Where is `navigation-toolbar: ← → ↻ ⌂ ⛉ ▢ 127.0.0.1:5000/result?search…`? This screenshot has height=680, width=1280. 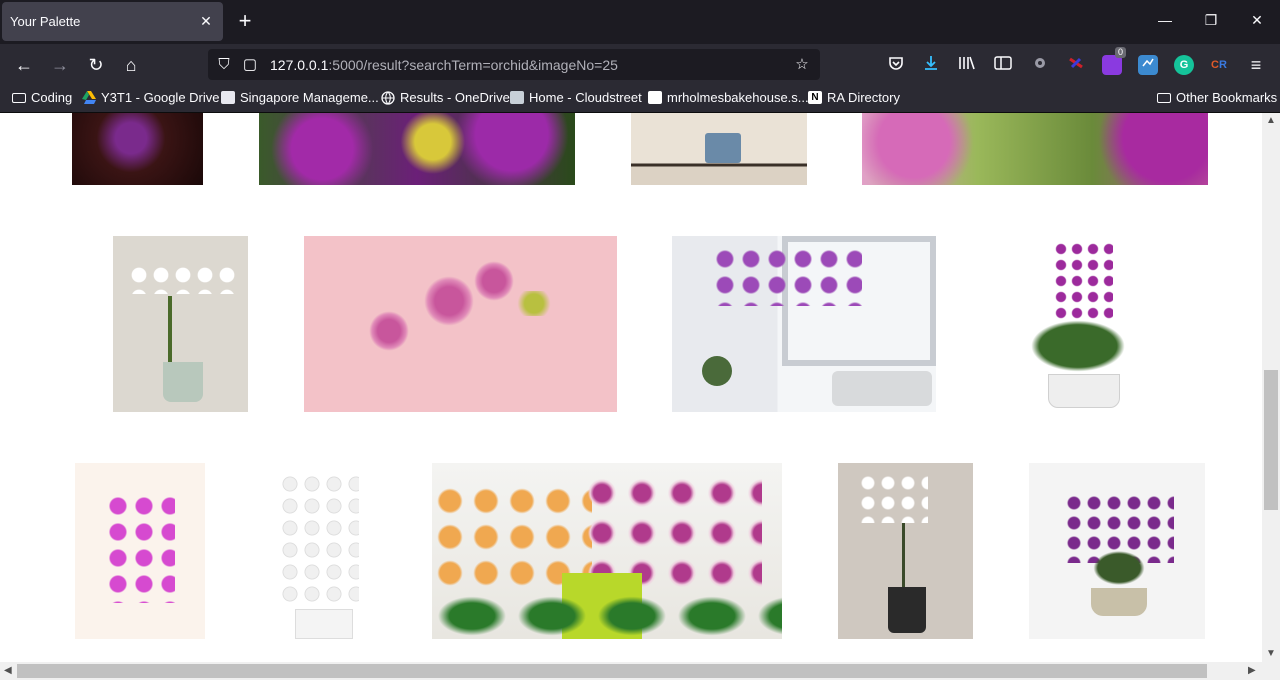
navigation-toolbar: ← → ↻ ⌂ ⛉ ▢ 127.0.0.1:5000/result?search… is located at coordinates (640, 65).